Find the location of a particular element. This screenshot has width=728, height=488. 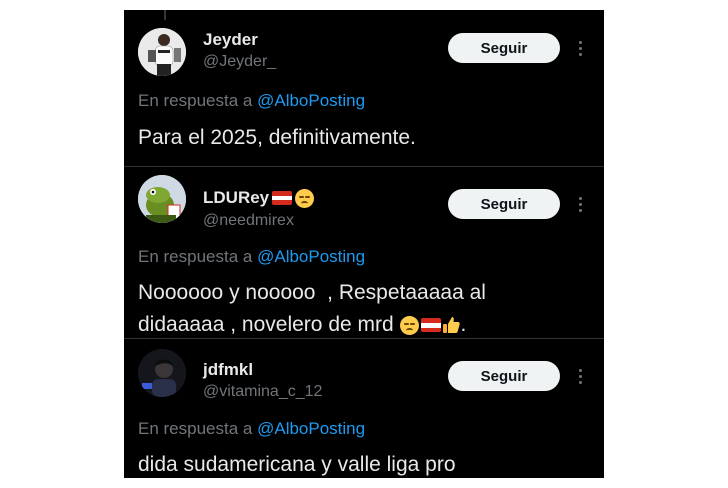

thumbs-up-icon is located at coordinates (451, 325).